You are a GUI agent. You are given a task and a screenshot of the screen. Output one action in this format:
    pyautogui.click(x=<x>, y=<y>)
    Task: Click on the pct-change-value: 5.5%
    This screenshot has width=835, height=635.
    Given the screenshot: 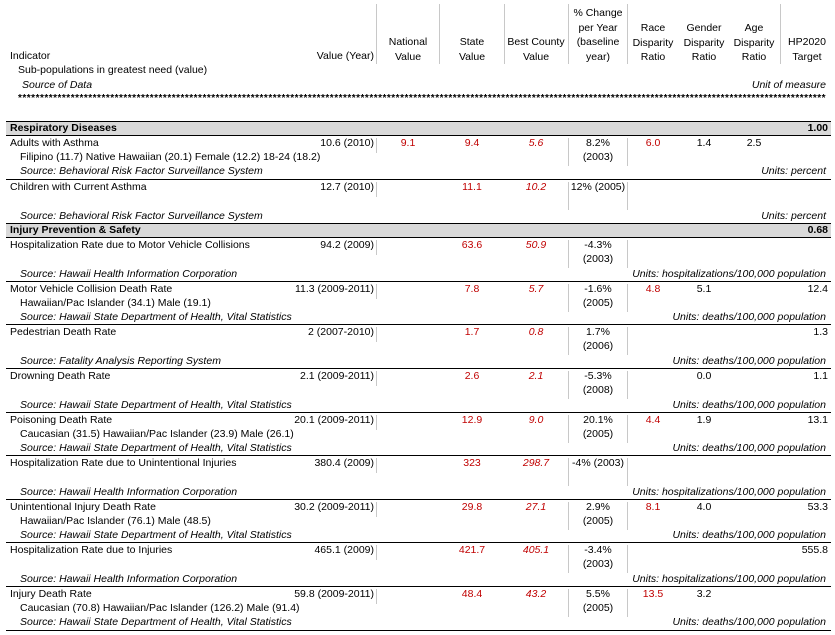 What is the action you would take?
    pyautogui.click(x=598, y=594)
    